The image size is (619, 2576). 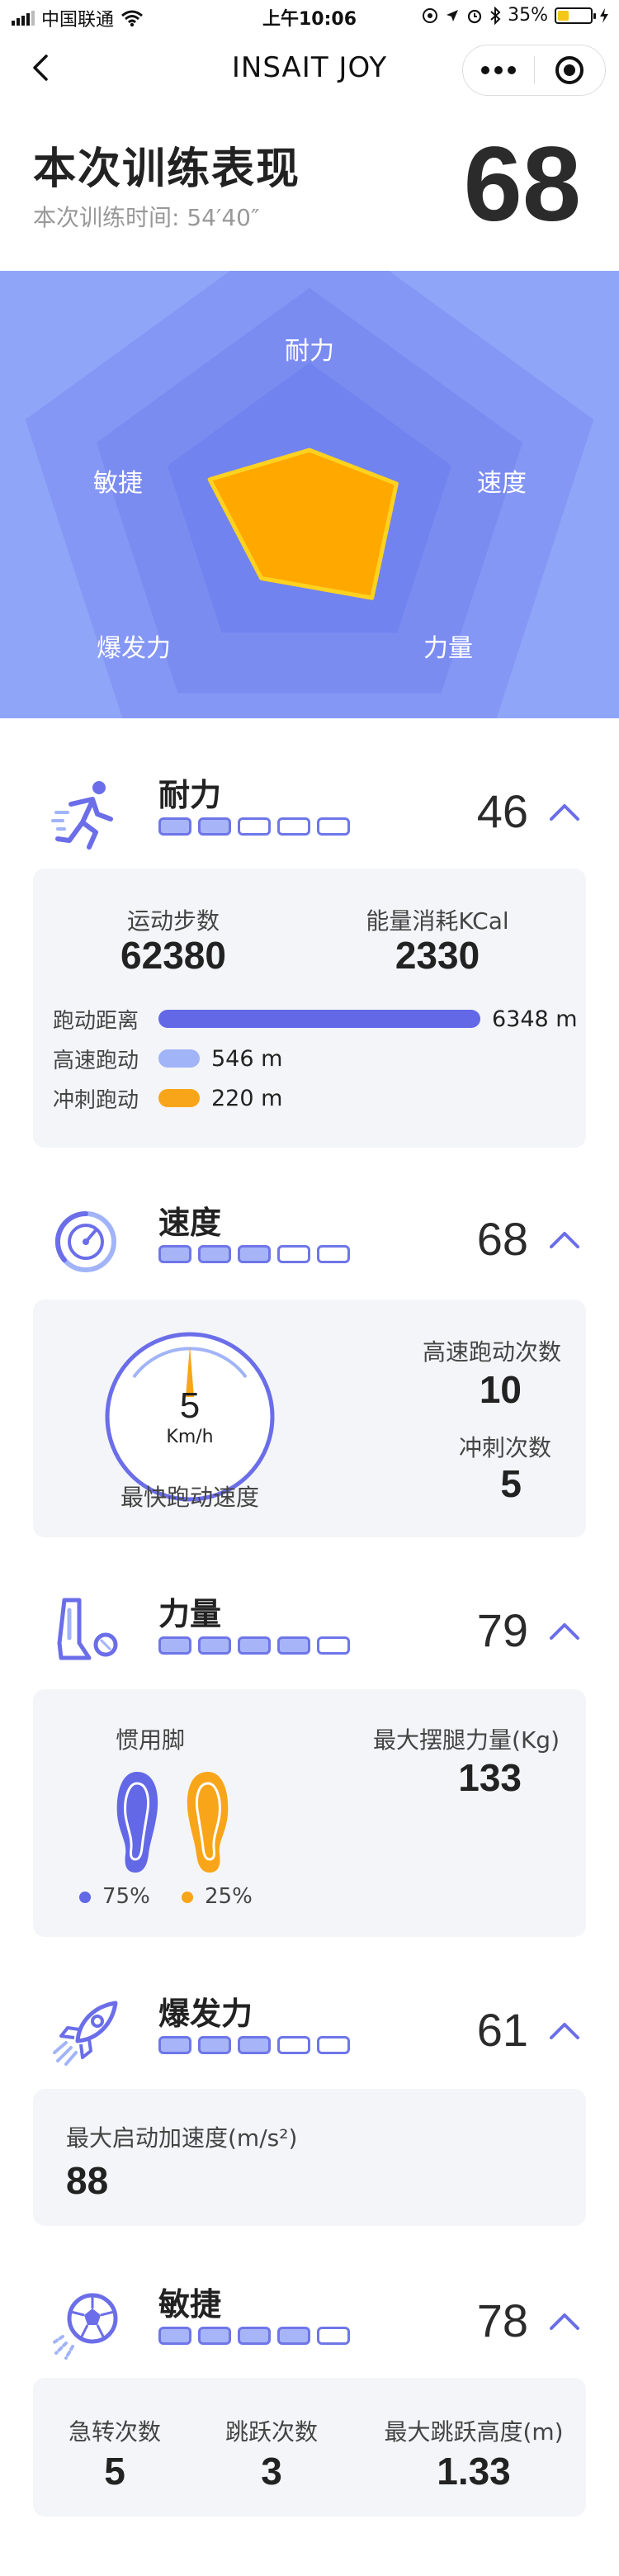 What do you see at coordinates (570, 70) in the screenshot?
I see `close-button` at bounding box center [570, 70].